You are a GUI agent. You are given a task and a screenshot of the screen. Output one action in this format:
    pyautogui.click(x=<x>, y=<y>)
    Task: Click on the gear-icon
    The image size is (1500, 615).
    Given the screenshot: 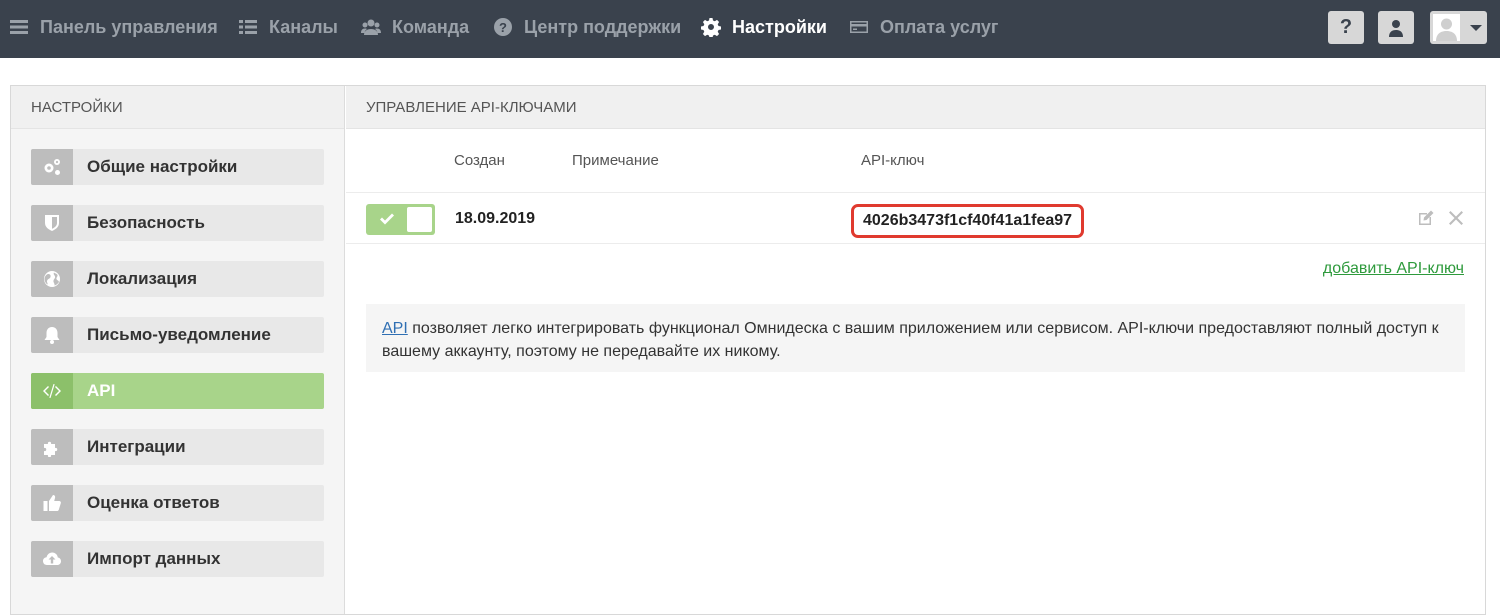 What is the action you would take?
    pyautogui.click(x=711, y=27)
    